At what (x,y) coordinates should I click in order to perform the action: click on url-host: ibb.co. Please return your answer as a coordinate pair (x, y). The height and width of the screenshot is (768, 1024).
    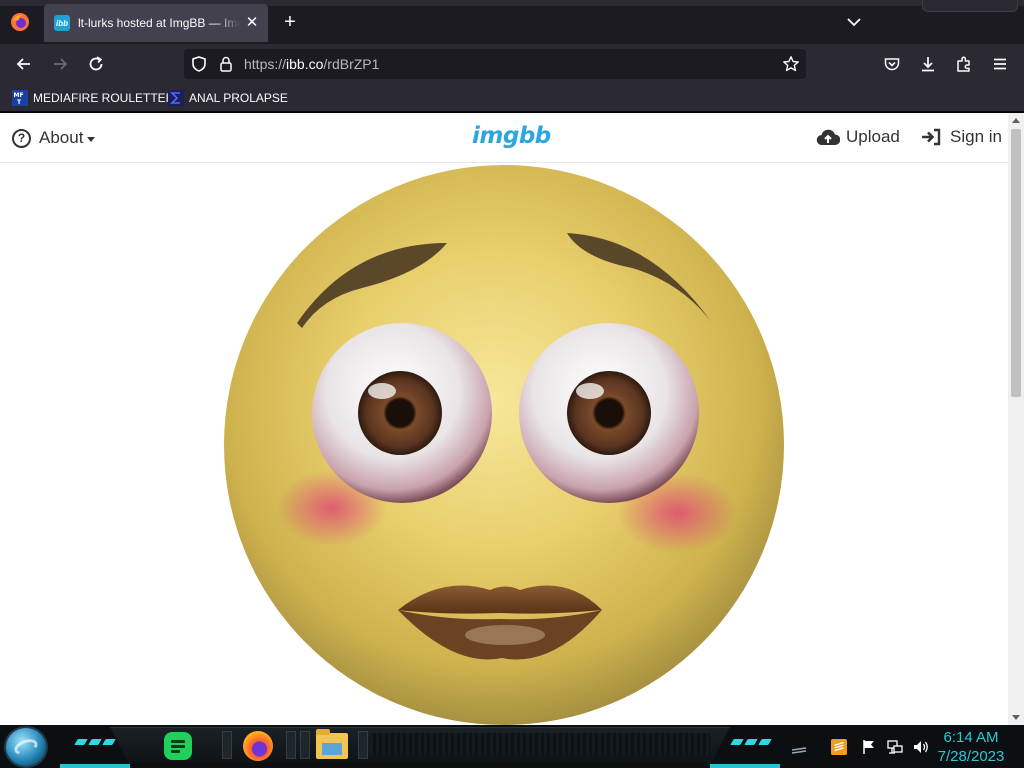
    Looking at the image, I should click on (305, 64).